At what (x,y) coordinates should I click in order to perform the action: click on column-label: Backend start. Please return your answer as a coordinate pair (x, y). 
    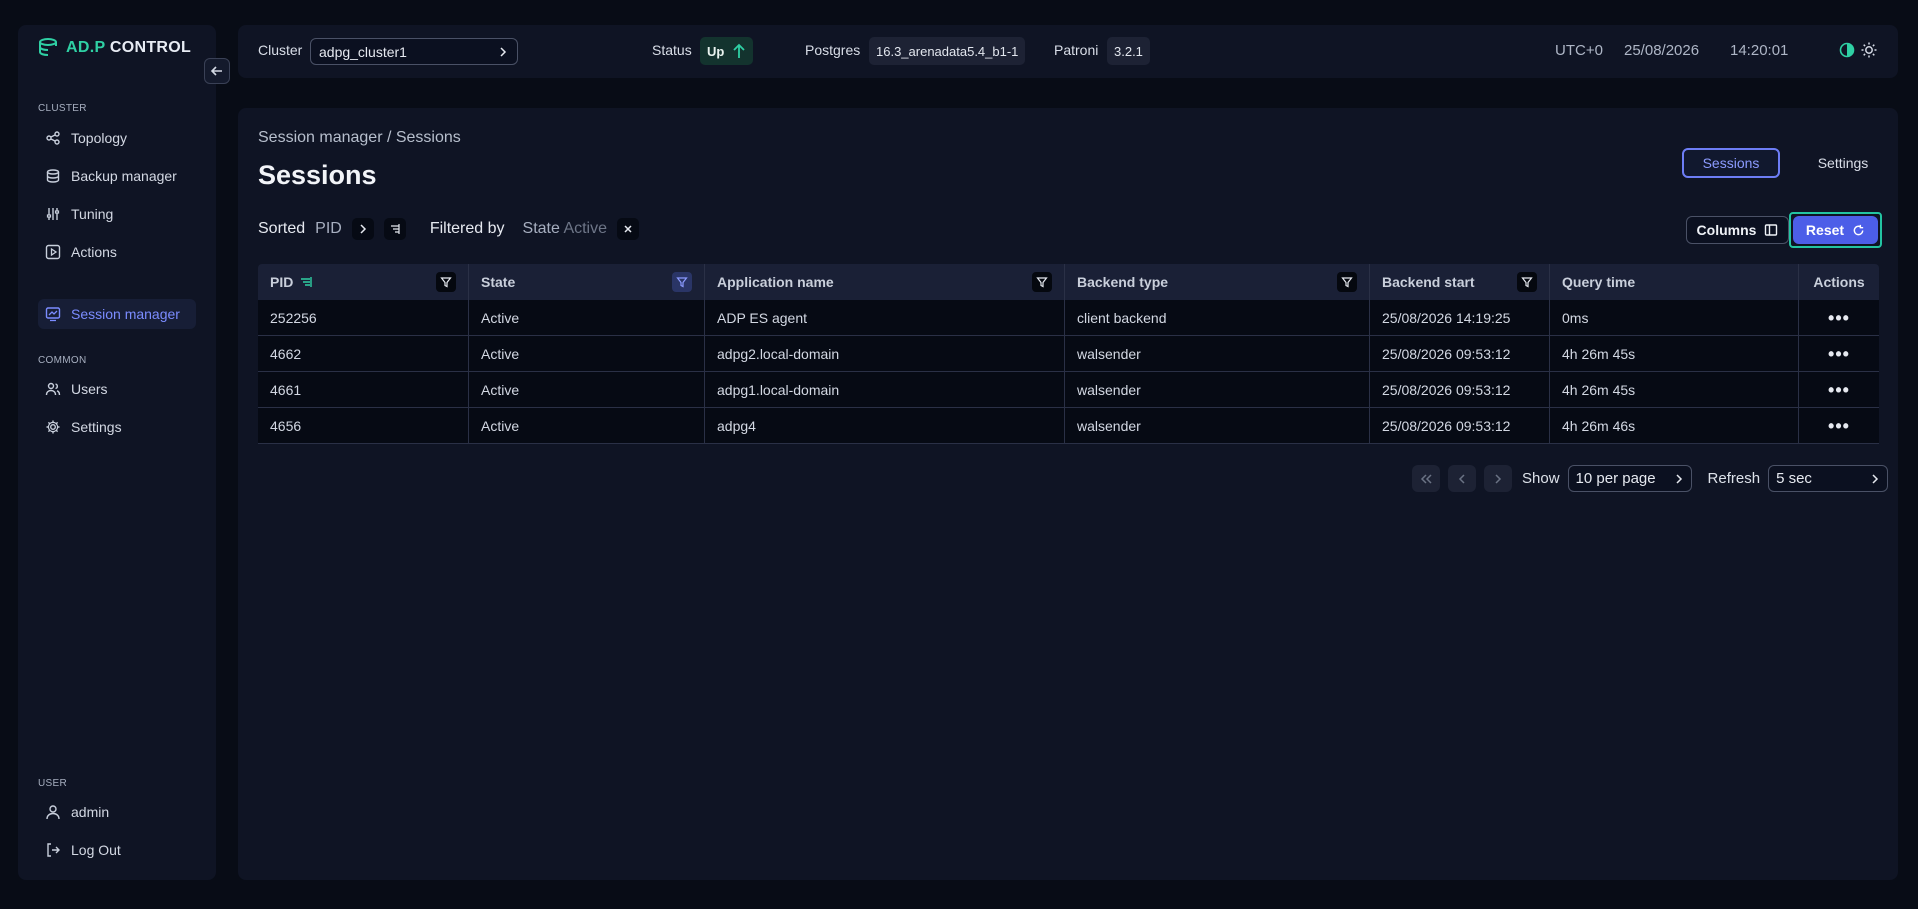
    Looking at the image, I should click on (1428, 282).